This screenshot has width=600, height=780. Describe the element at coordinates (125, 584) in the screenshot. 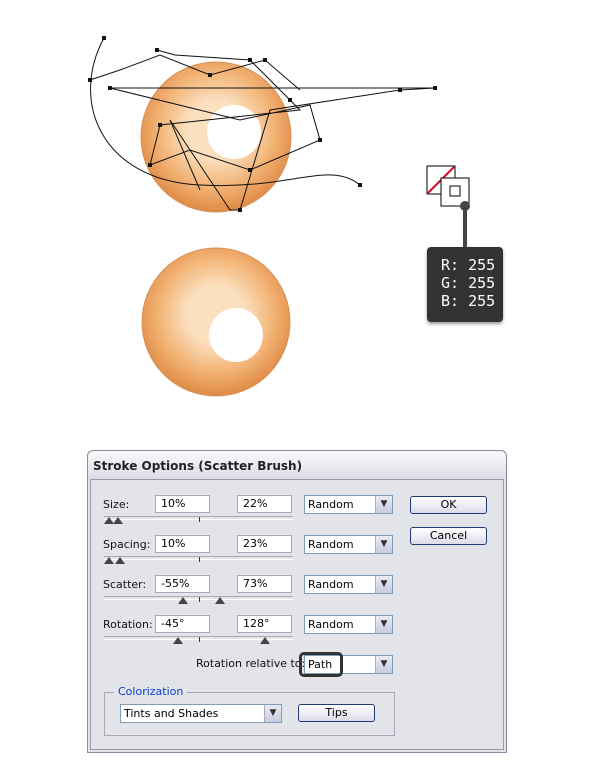

I see `scatter-label: Scatter:` at that location.